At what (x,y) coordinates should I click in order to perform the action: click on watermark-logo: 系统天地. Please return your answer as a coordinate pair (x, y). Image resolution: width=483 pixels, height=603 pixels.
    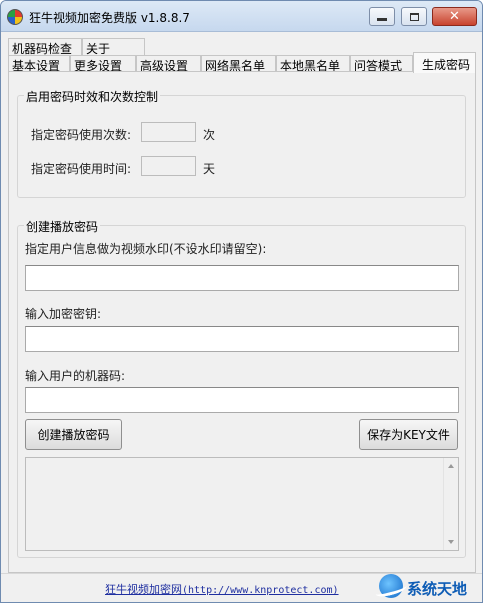
    Looking at the image, I should click on (428, 587).